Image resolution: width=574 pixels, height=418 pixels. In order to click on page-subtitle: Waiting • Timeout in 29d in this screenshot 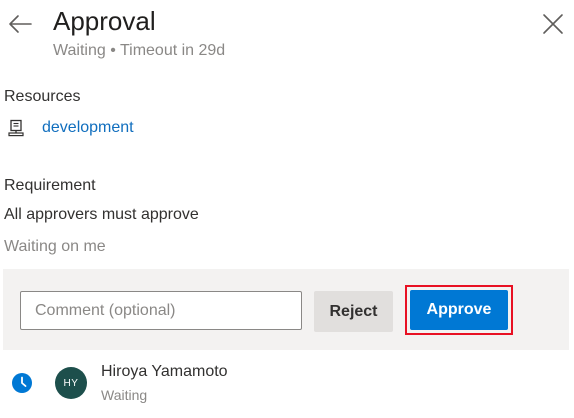, I will do `click(139, 50)`.